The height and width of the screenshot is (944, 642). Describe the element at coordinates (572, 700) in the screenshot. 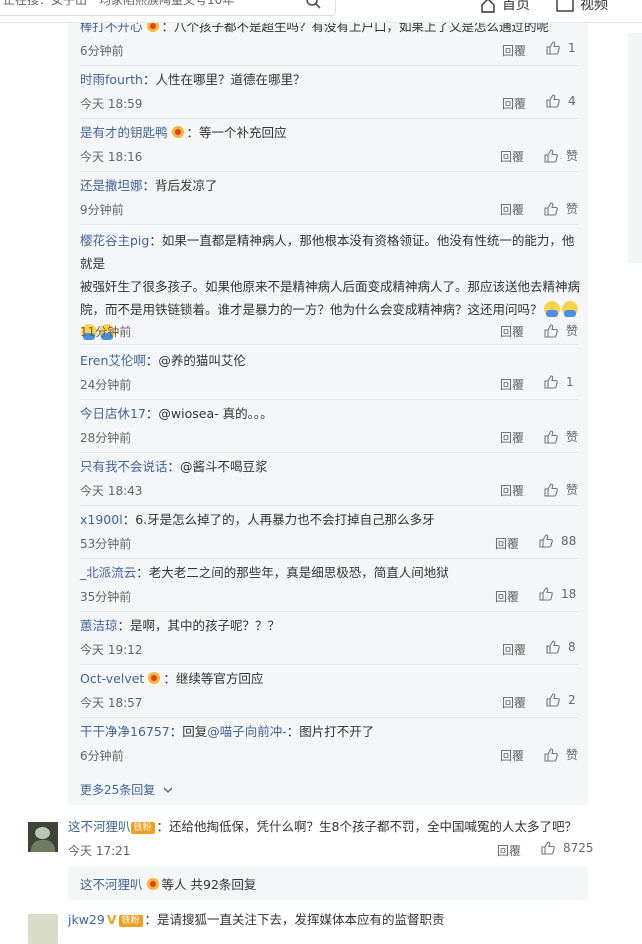

I see `like-count: 2` at that location.